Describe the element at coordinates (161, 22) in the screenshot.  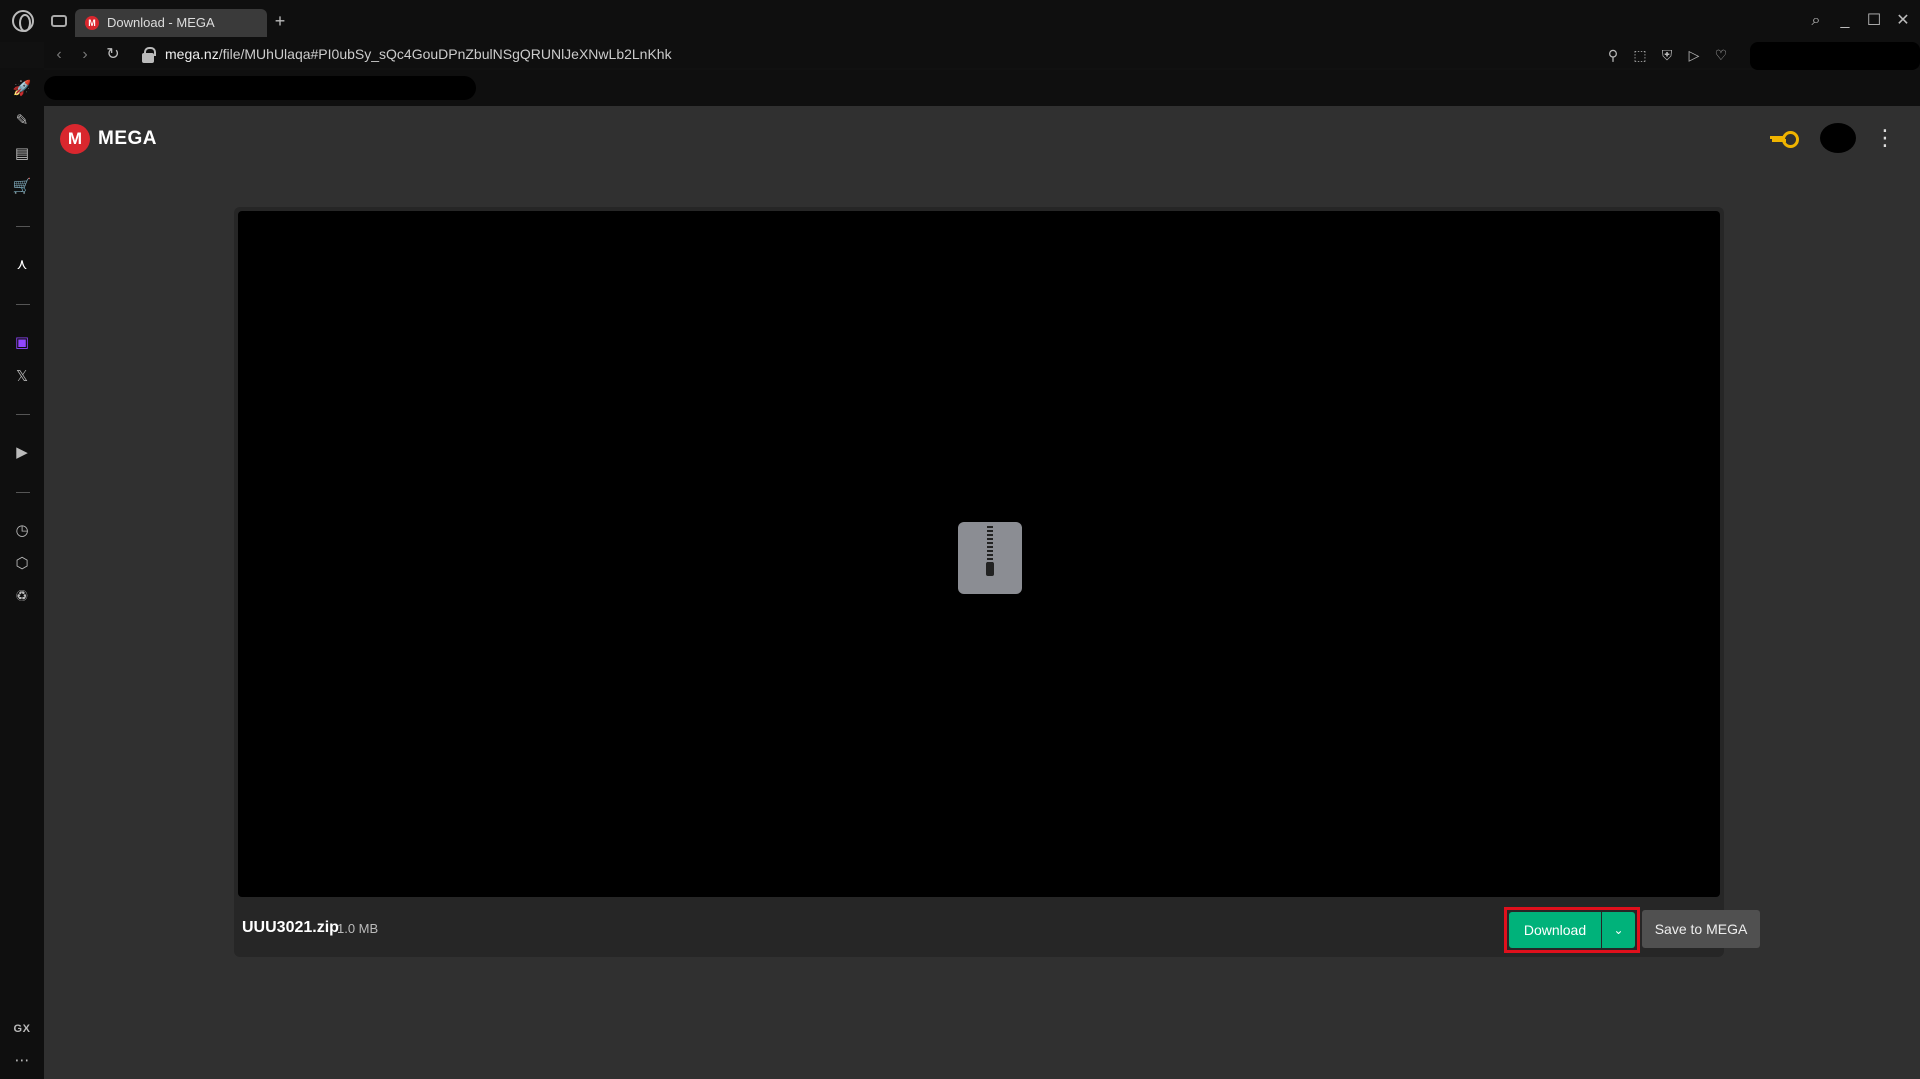
I see `tab-title: Download - MEGA` at that location.